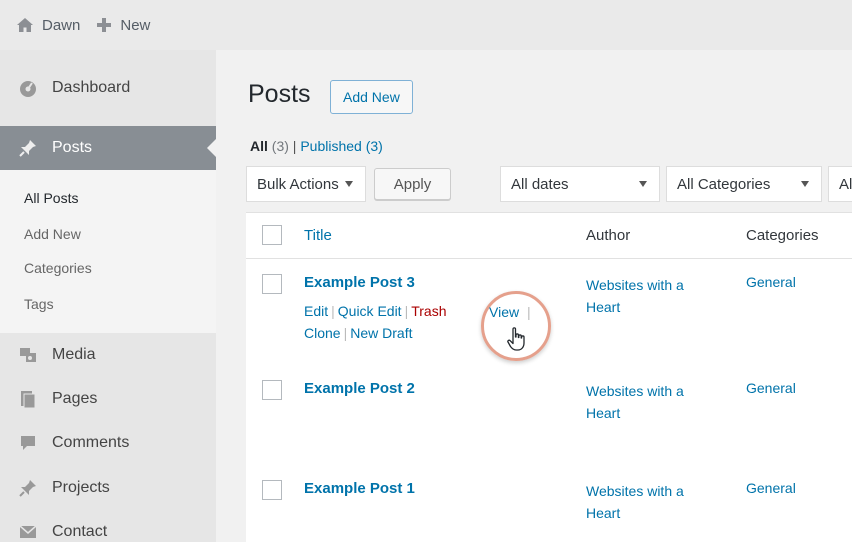 This screenshot has width=852, height=542. What do you see at coordinates (108, 148) in the screenshot?
I see `sidebar-item-posts: Posts` at bounding box center [108, 148].